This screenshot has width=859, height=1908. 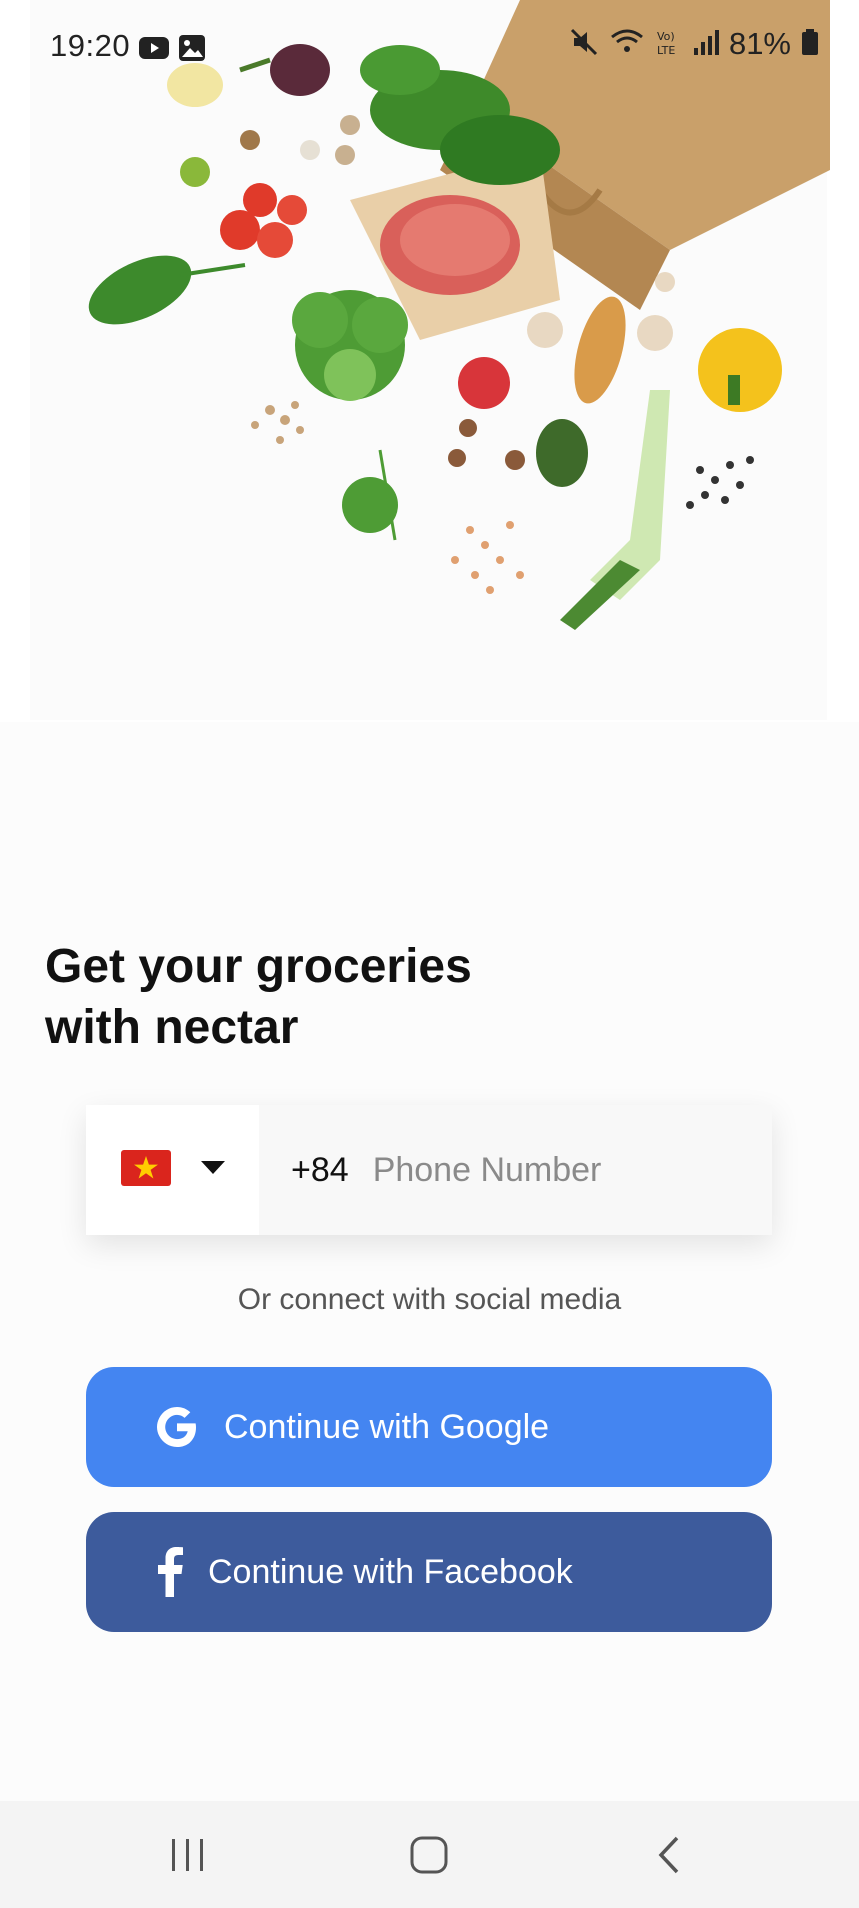 What do you see at coordinates (320, 1170) in the screenshot?
I see `dial-code: +84` at bounding box center [320, 1170].